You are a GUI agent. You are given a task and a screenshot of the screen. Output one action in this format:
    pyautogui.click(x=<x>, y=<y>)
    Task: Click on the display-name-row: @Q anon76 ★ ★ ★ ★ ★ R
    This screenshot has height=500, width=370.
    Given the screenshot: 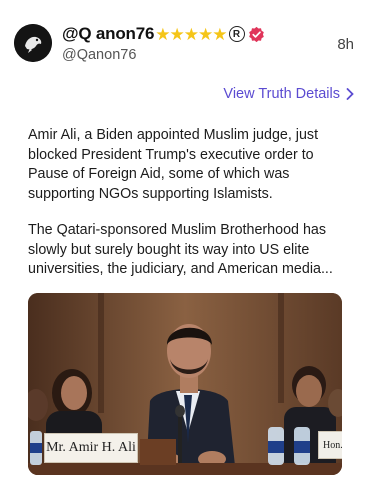 What is the action you would take?
    pyautogui.click(x=163, y=34)
    